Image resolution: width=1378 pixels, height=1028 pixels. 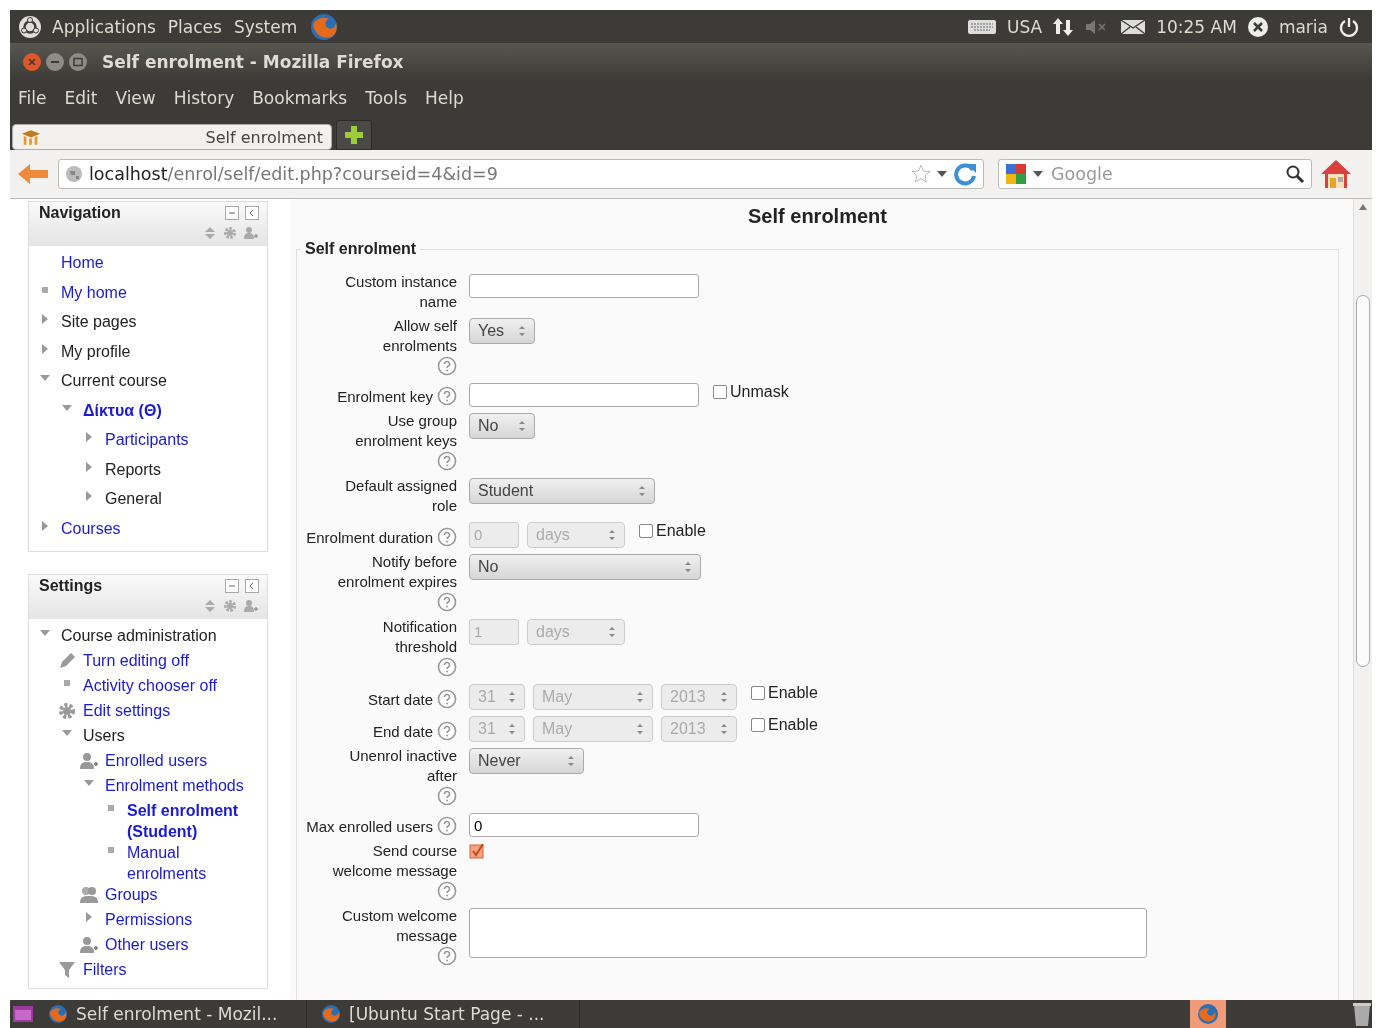 What do you see at coordinates (133, 498) in the screenshot?
I see `tree-item: General` at bounding box center [133, 498].